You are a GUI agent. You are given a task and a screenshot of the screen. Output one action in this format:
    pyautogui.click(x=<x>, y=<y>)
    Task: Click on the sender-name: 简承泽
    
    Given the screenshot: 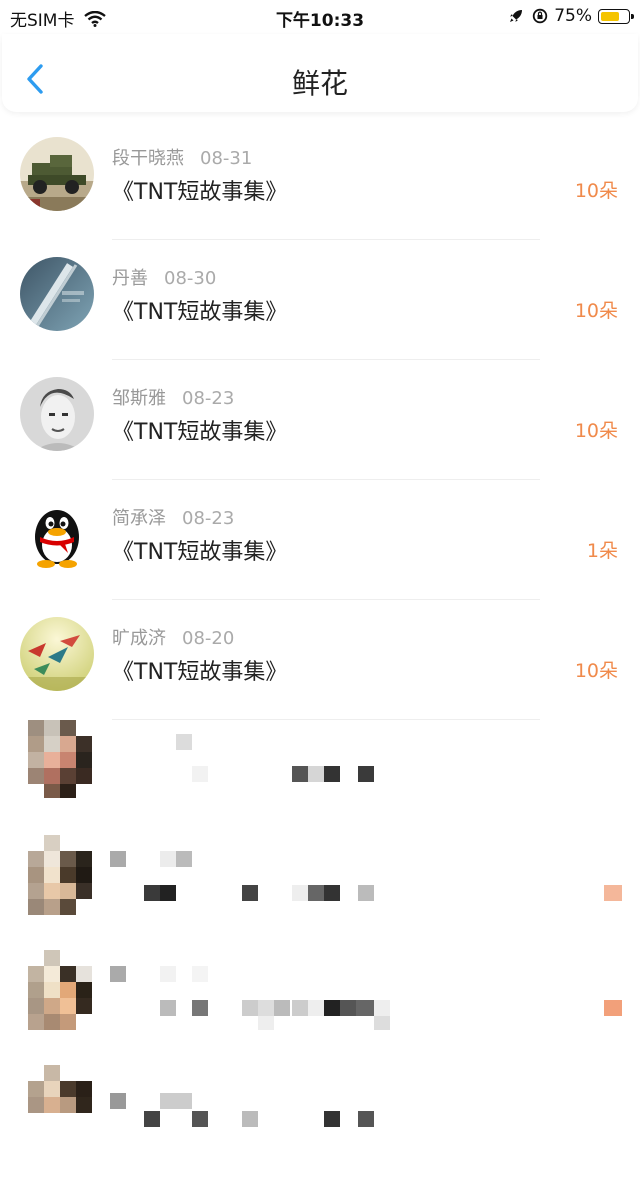 What is the action you would take?
    pyautogui.click(x=139, y=518)
    